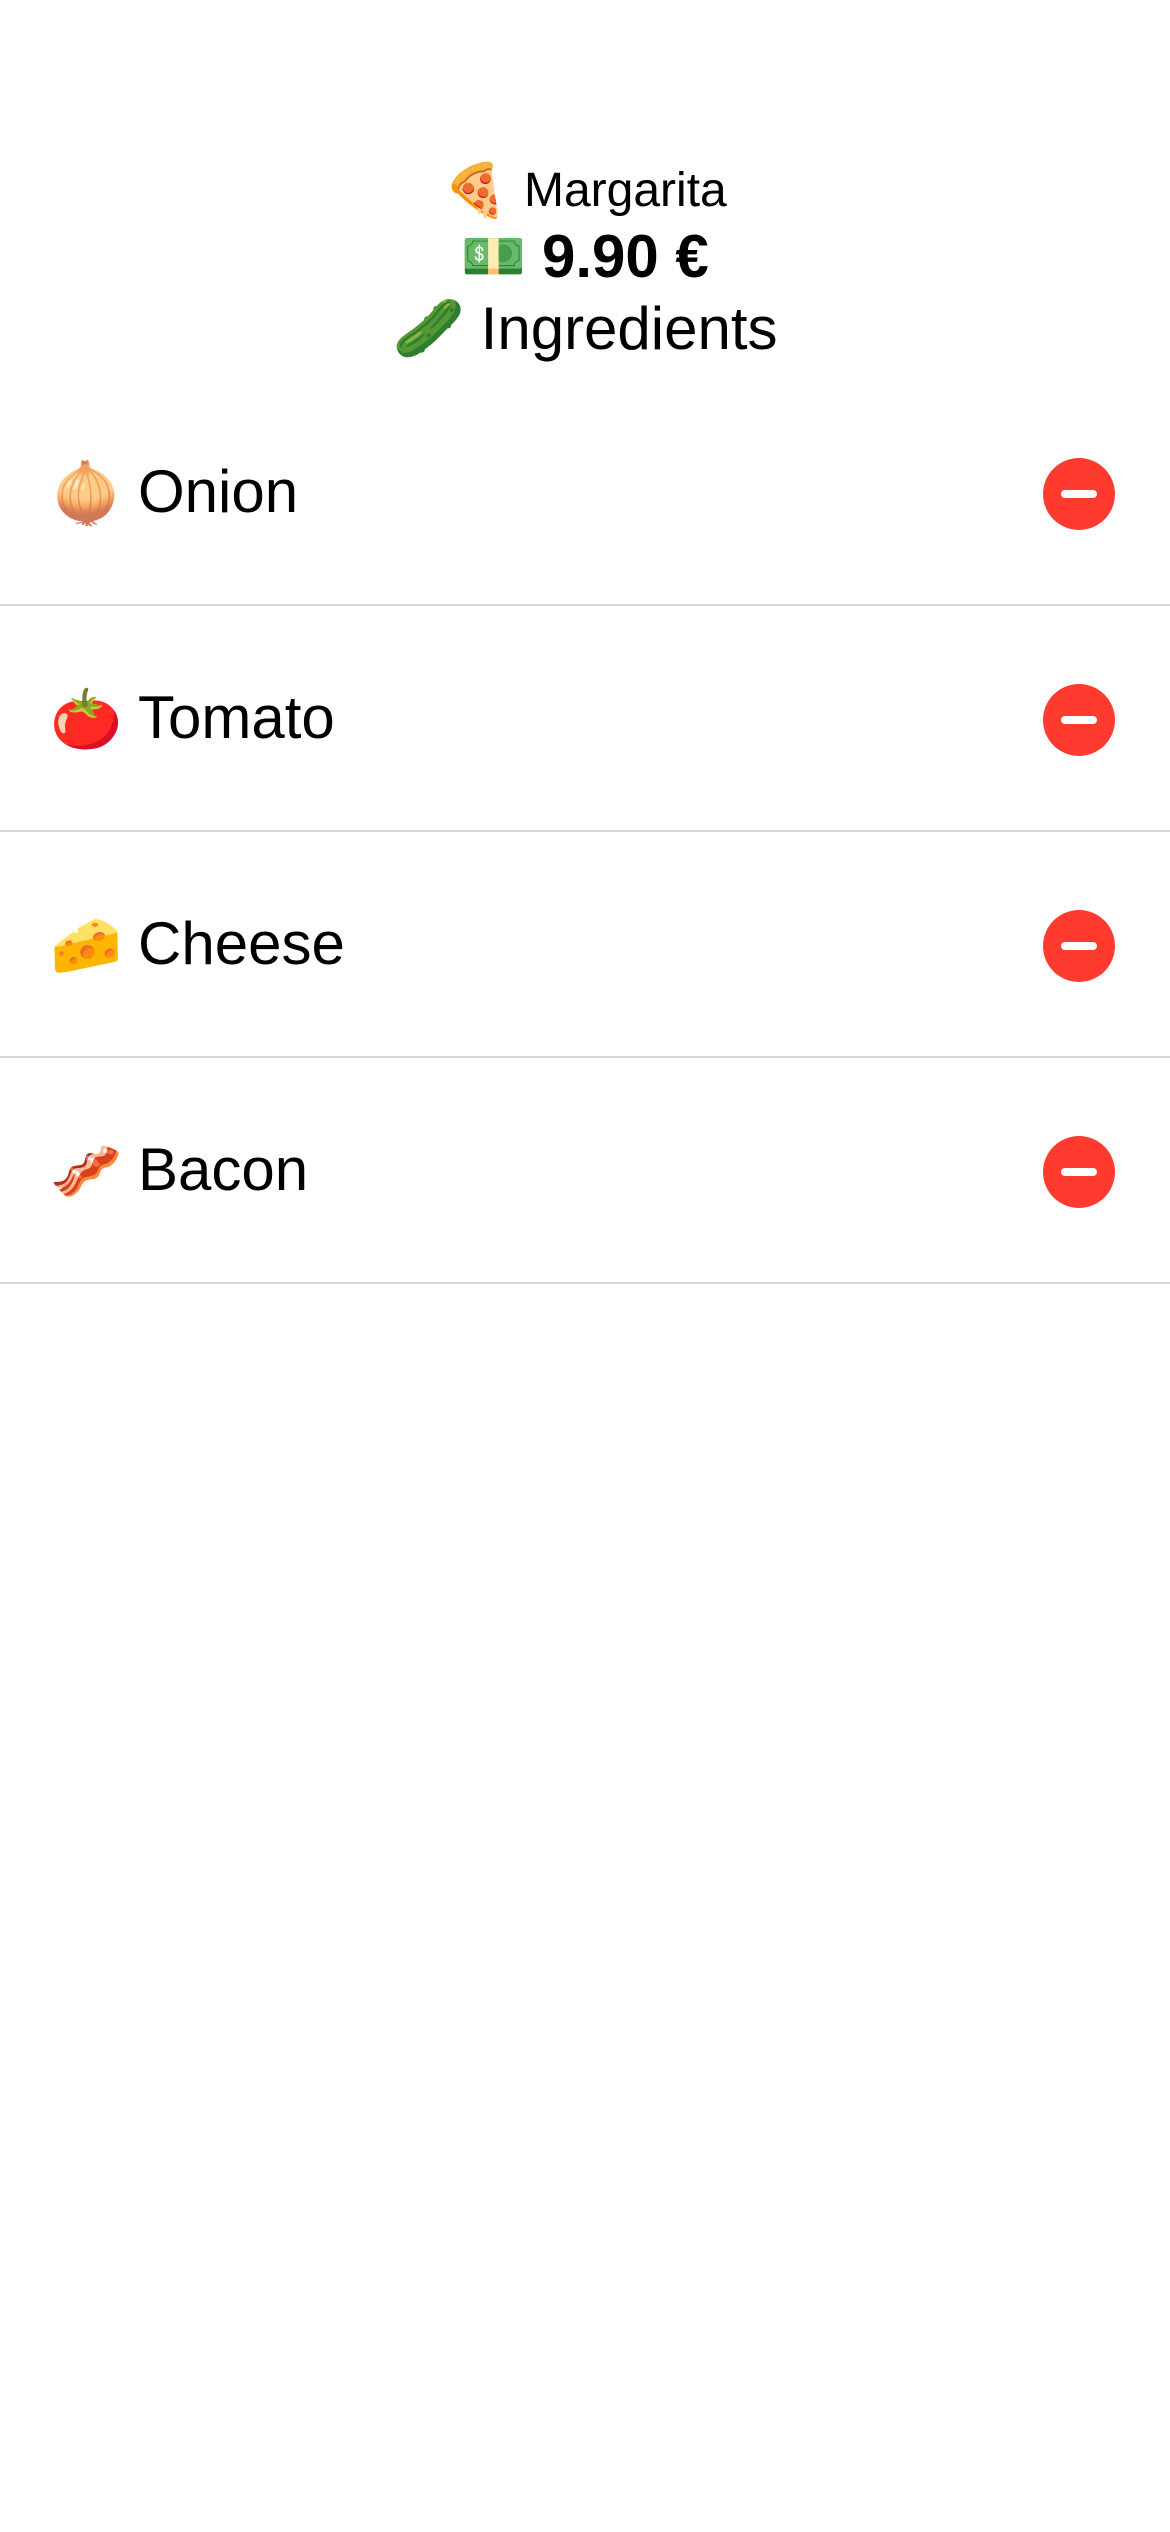  I want to click on cucumber-icon: 🥒, so click(428, 327).